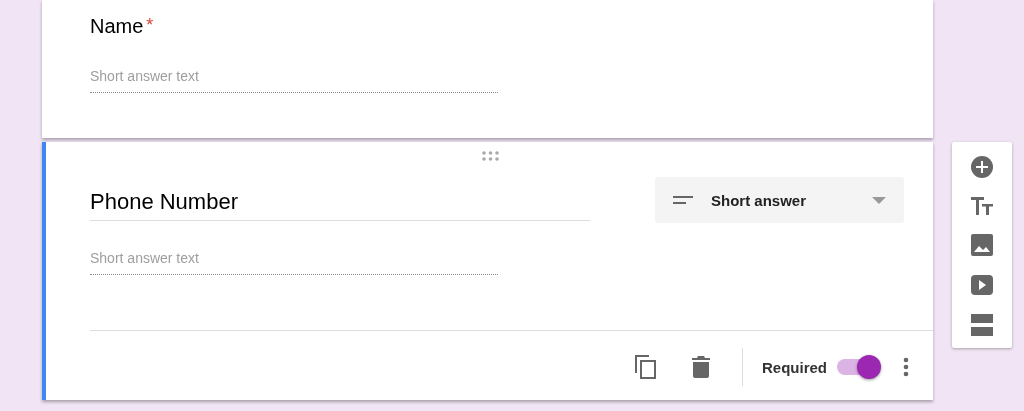 This screenshot has width=1024, height=411. What do you see at coordinates (982, 167) in the screenshot?
I see `add-icon` at bounding box center [982, 167].